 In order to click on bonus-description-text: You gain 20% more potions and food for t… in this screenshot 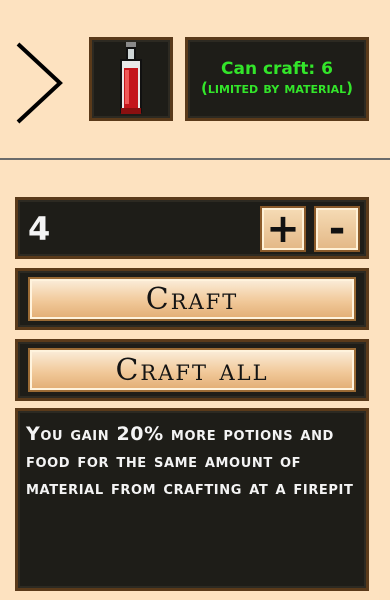, I will do `click(190, 461)`.